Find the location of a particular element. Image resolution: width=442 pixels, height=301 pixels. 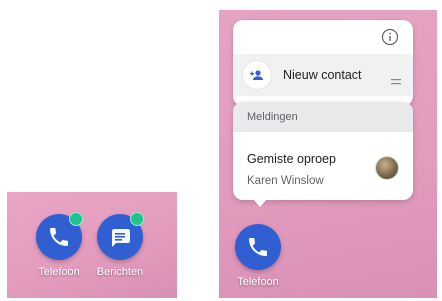

shortcut-label: Nieuw contact is located at coordinates (322, 75).